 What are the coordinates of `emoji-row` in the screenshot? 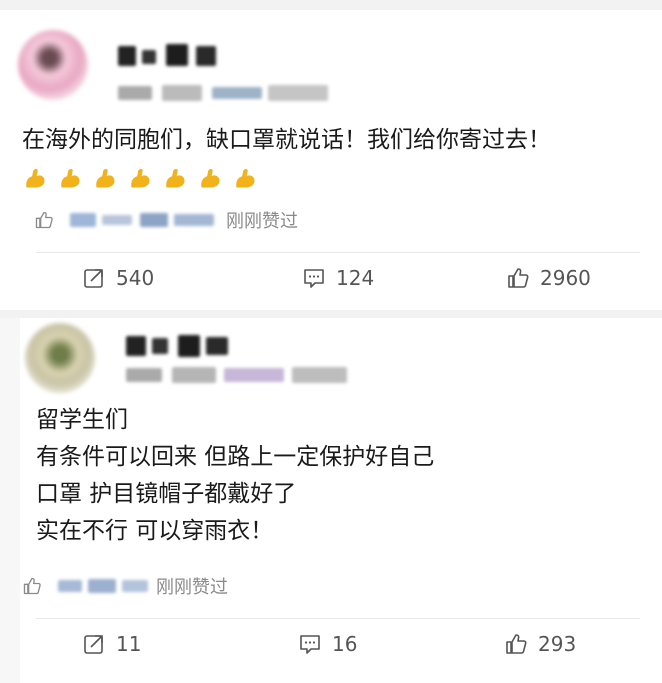 It's located at (140, 178).